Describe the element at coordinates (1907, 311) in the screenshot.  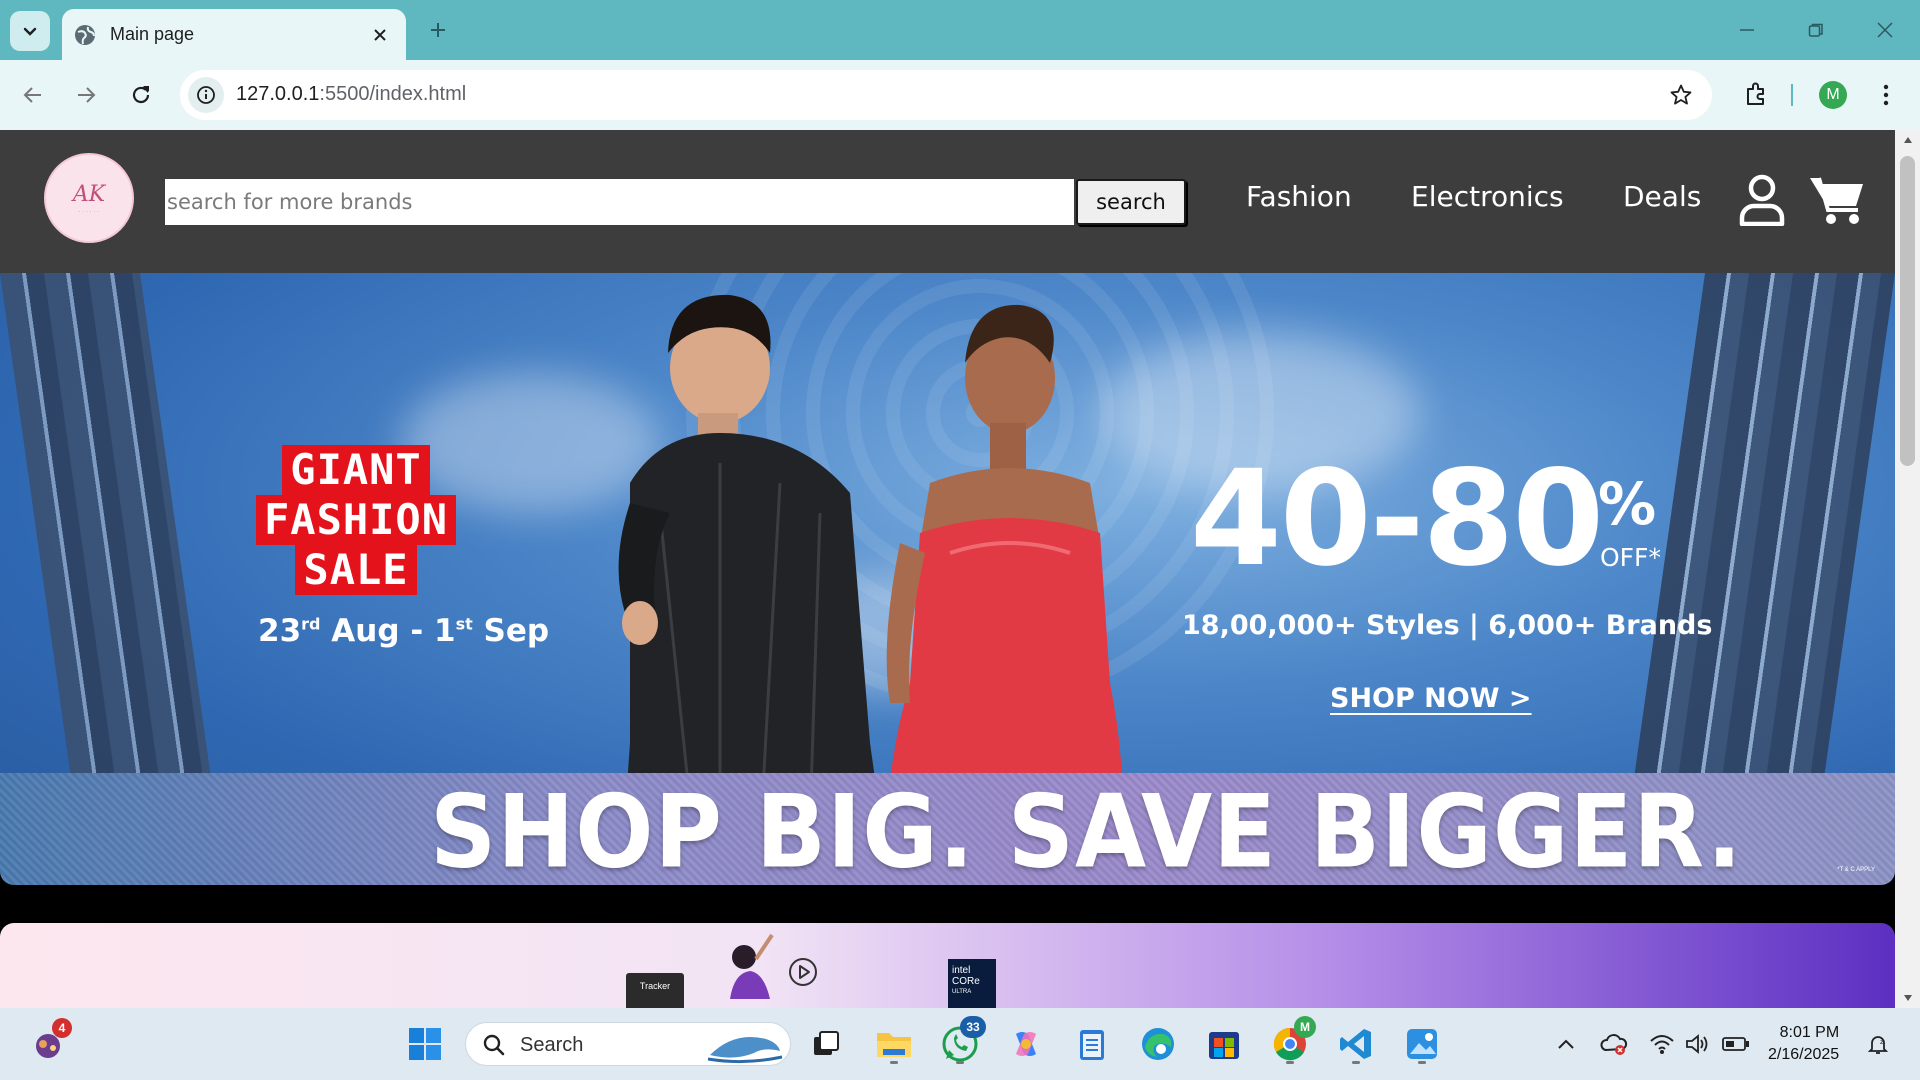
I see `scroll-thumb` at that location.